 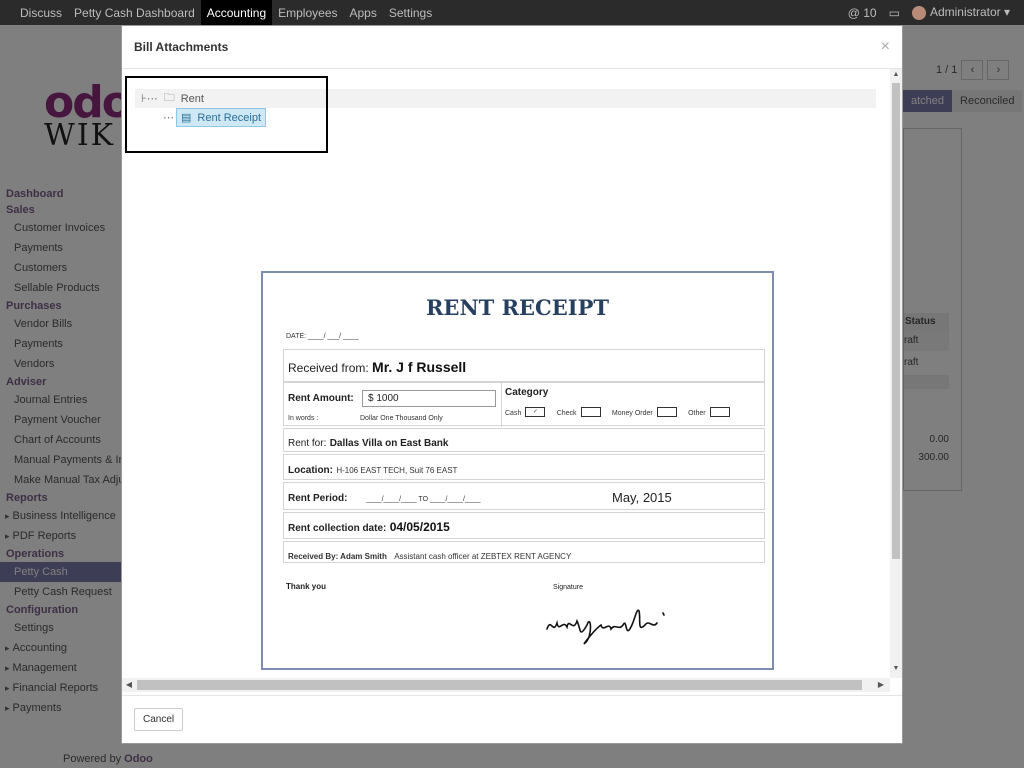 I want to click on vertical-scroll-thumb, so click(x=896, y=321).